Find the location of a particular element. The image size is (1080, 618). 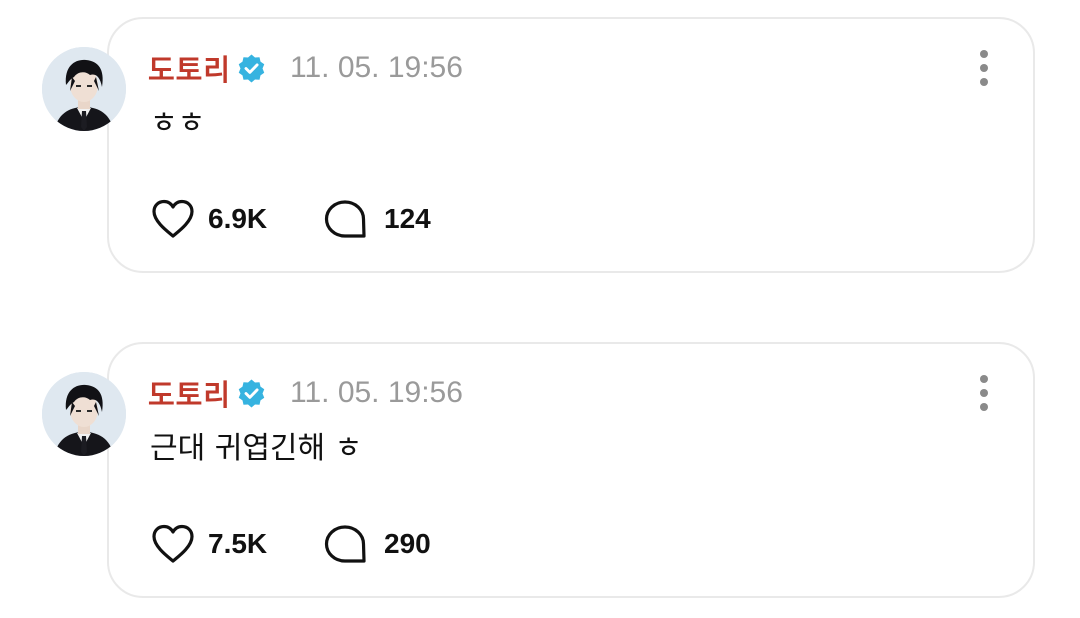

reply-button: 124 is located at coordinates (376, 219).